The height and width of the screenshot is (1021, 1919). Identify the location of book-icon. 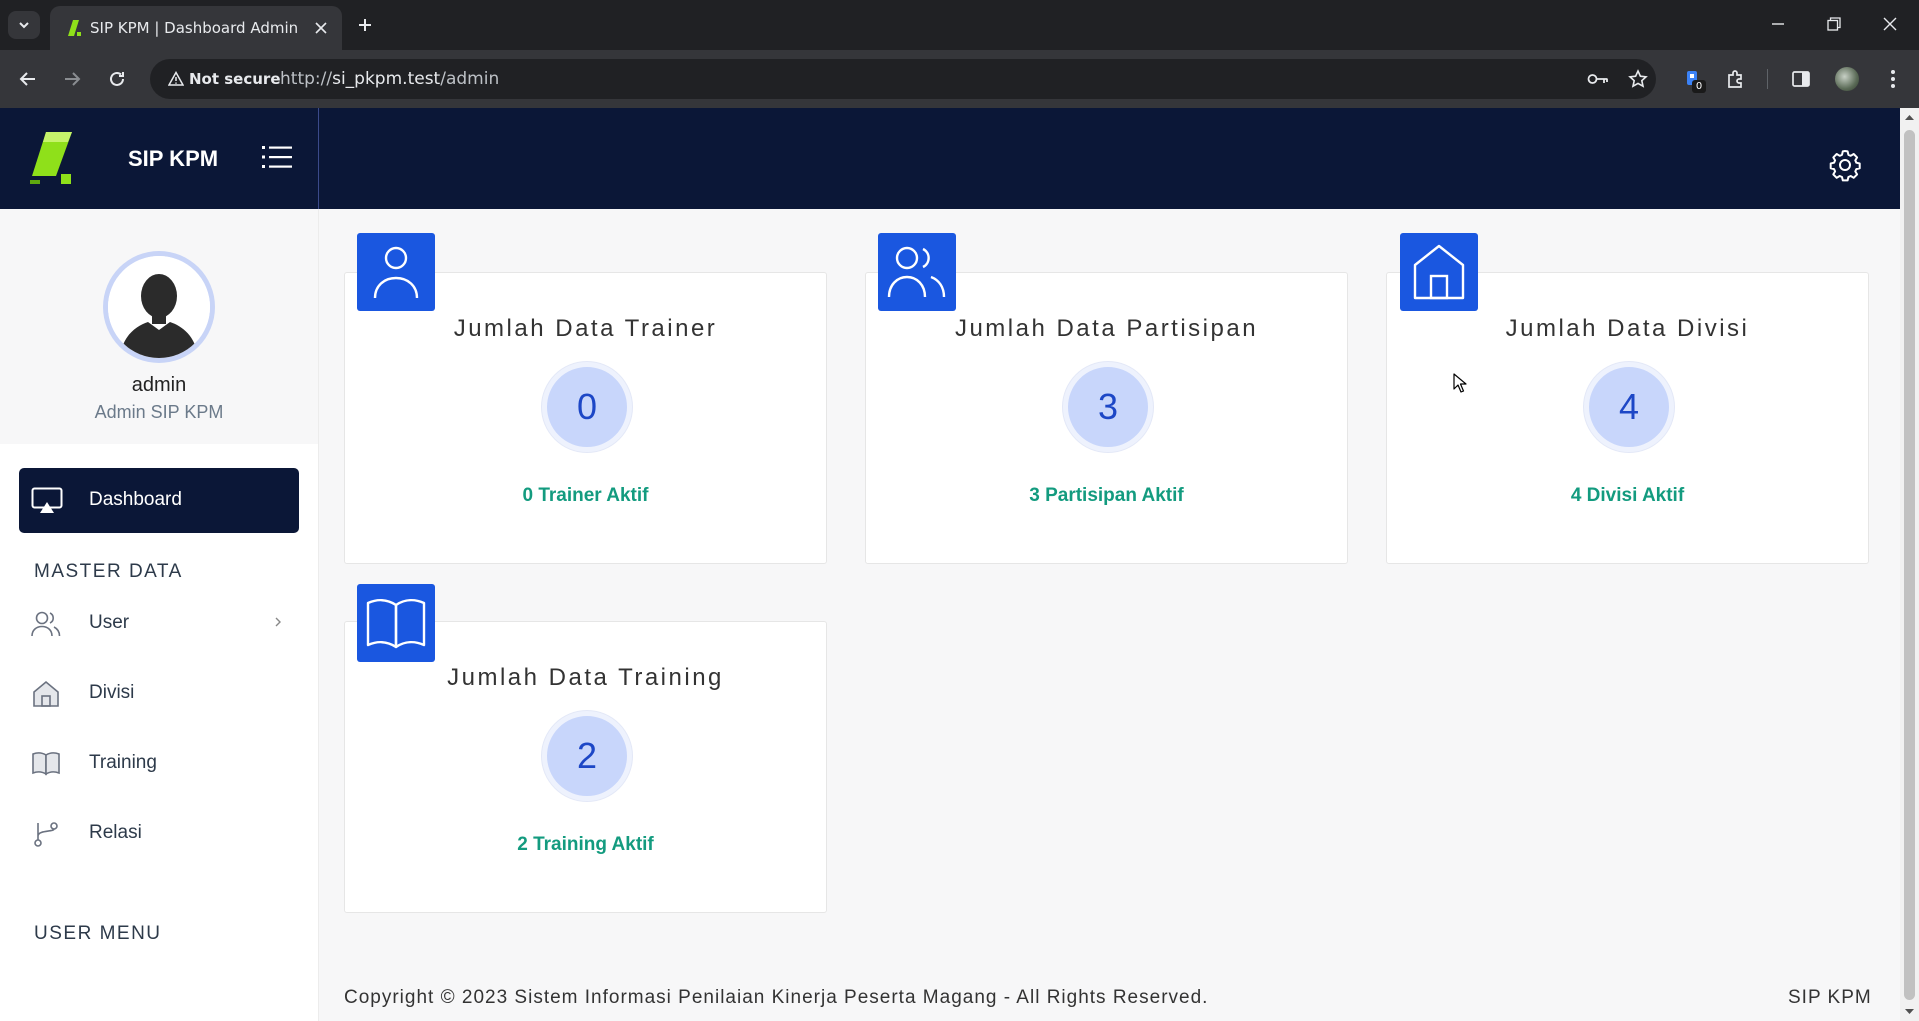
(46, 764).